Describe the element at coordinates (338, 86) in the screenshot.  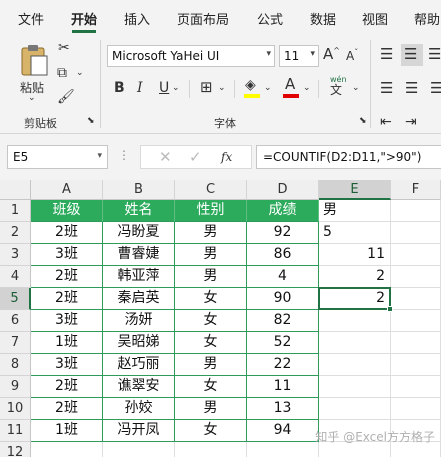
I see `phonetic-guide-icon: wén 文` at that location.